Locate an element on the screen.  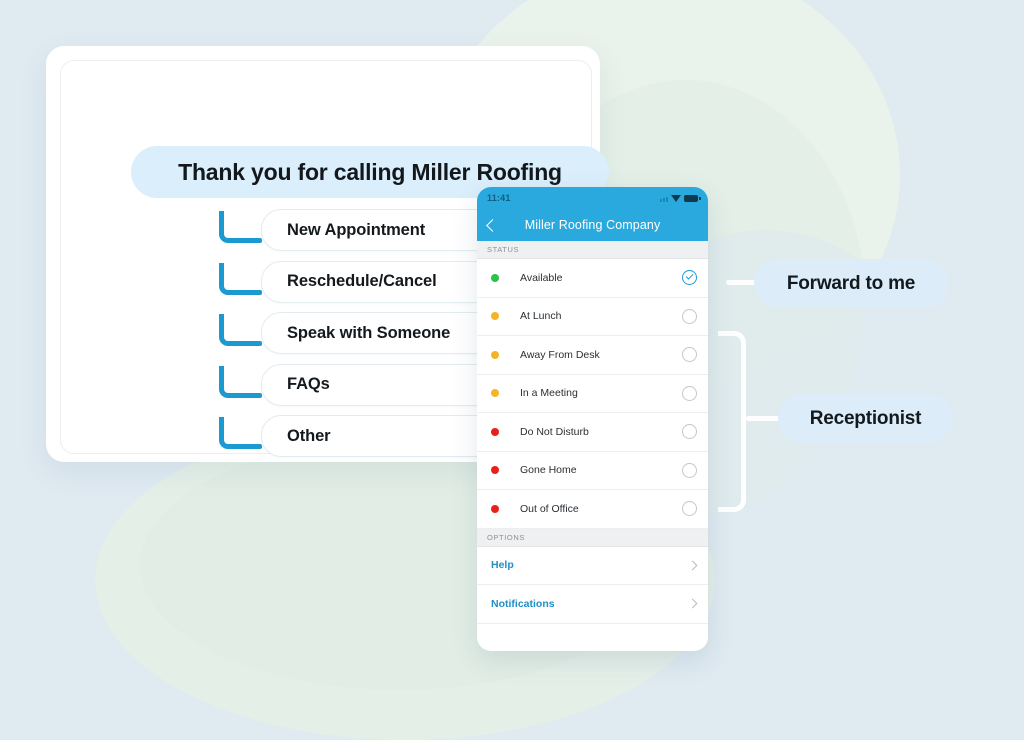
status-row-label: Do Not Disturb is located at coordinates (554, 431).